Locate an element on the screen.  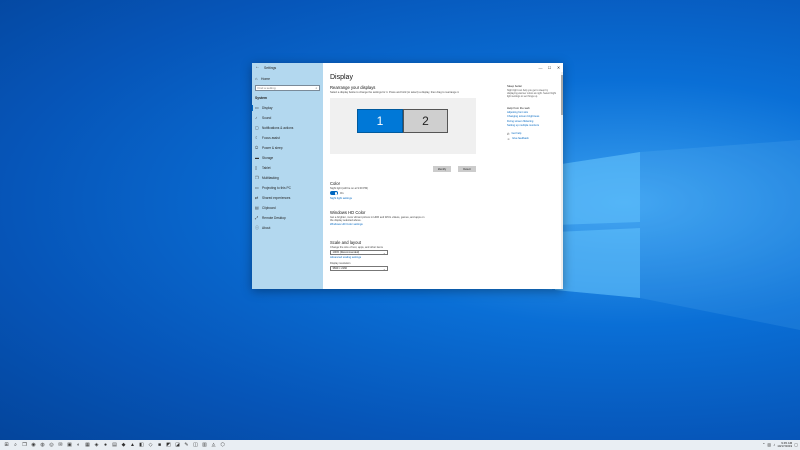
notification-icon: ▢ is located at coordinates (796, 445).